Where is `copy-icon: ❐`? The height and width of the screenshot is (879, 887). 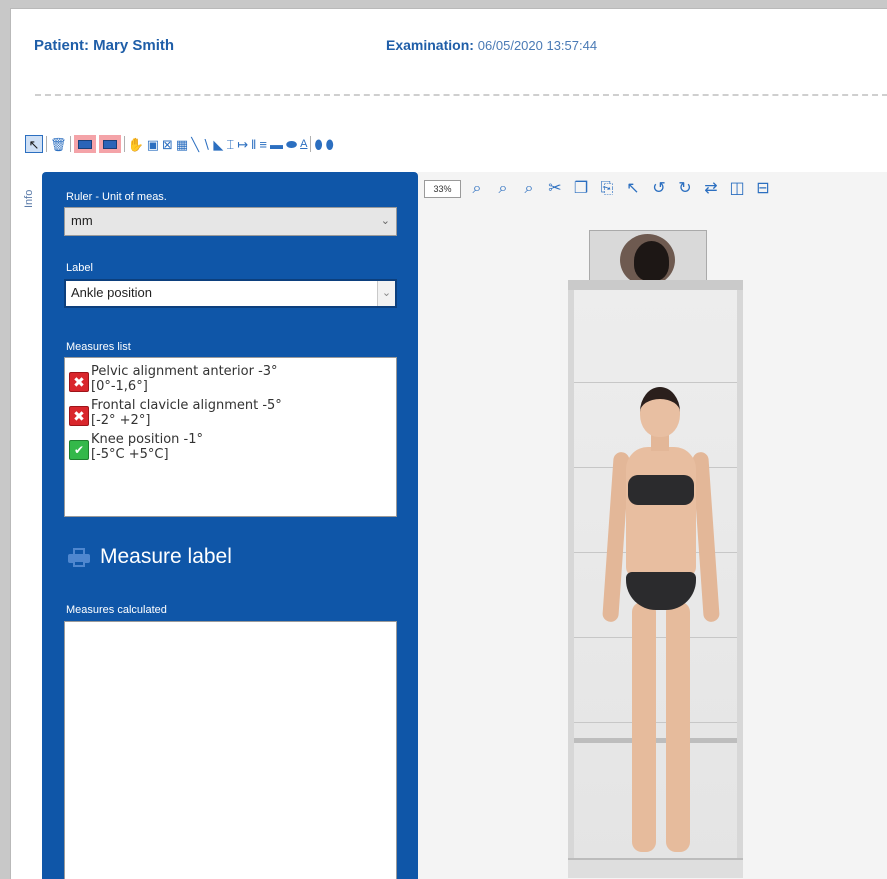
copy-icon: ❐ is located at coordinates (581, 189).